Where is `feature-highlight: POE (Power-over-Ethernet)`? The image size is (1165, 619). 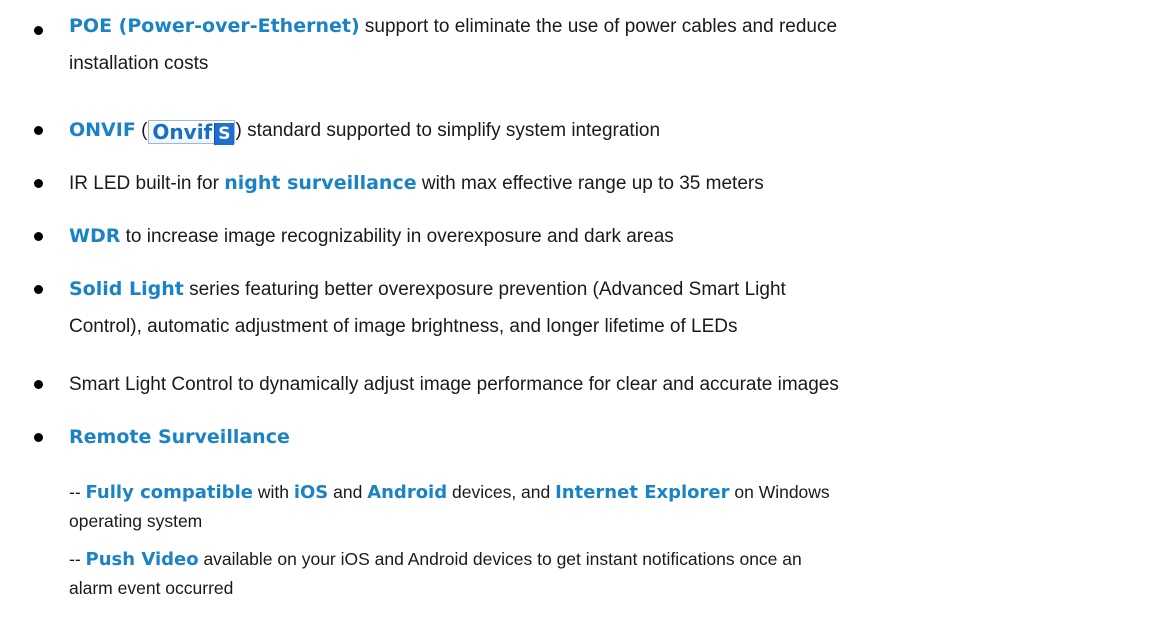 feature-highlight: POE (Power-over-Ethernet) is located at coordinates (214, 26).